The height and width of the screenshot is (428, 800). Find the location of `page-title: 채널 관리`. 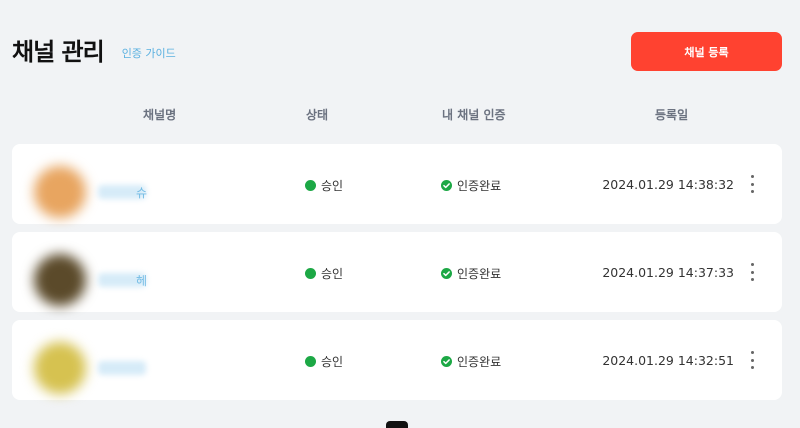

page-title: 채널 관리 is located at coordinates (58, 52).